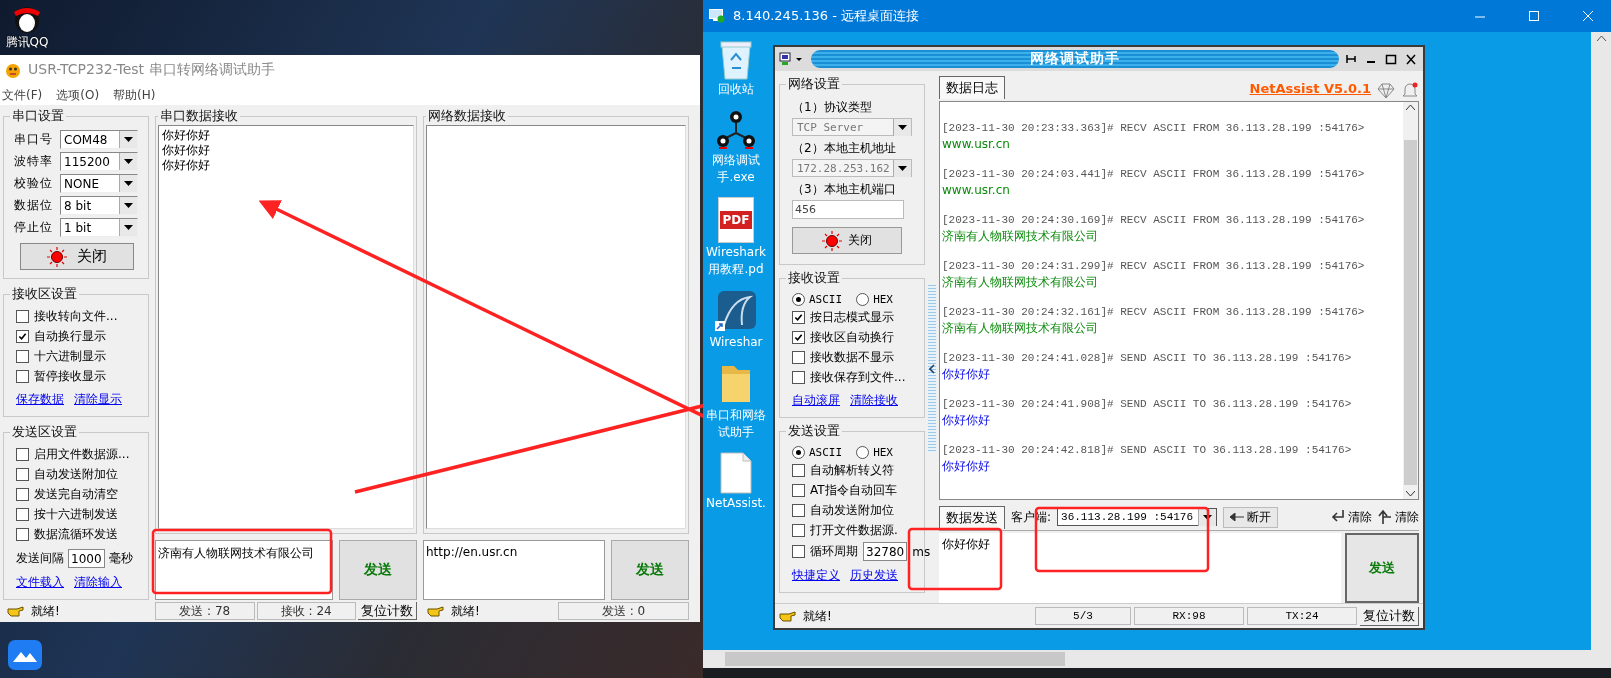  What do you see at coordinates (98, 399) in the screenshot?
I see `link: 清除显示` at bounding box center [98, 399].